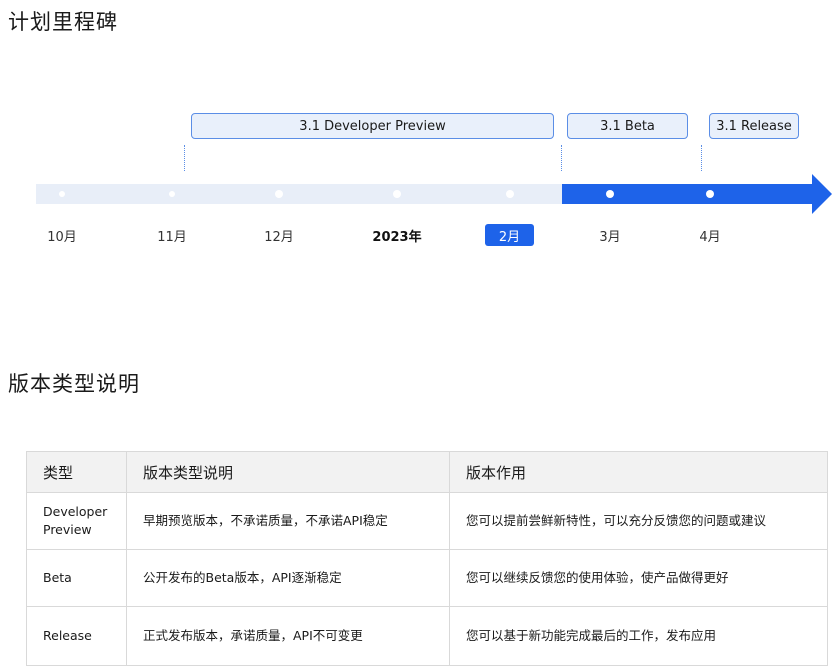 The width and height of the screenshot is (839, 666). Describe the element at coordinates (638, 521) in the screenshot. I see `cell-purpose: 您可以提前尝鲜新特性，可以充分反馈您的问题或建议` at that location.